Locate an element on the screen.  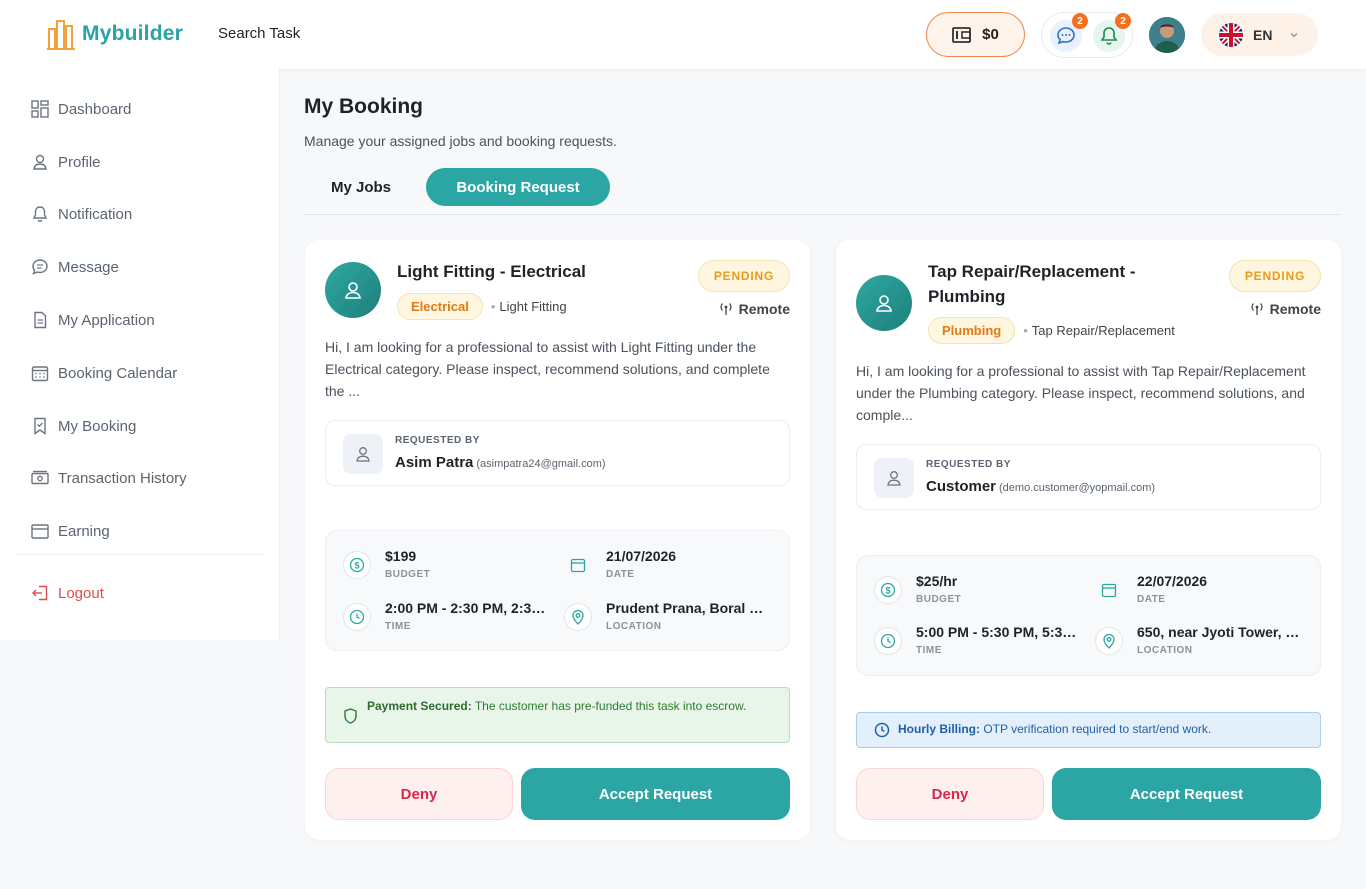
logout-button: Logout is located at coordinates (67, 593).